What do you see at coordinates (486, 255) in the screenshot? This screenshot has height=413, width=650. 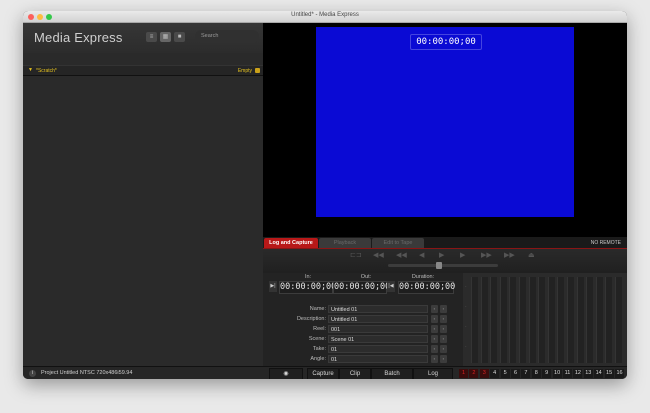 I see `fast-forward-icon: ▶▶` at bounding box center [486, 255].